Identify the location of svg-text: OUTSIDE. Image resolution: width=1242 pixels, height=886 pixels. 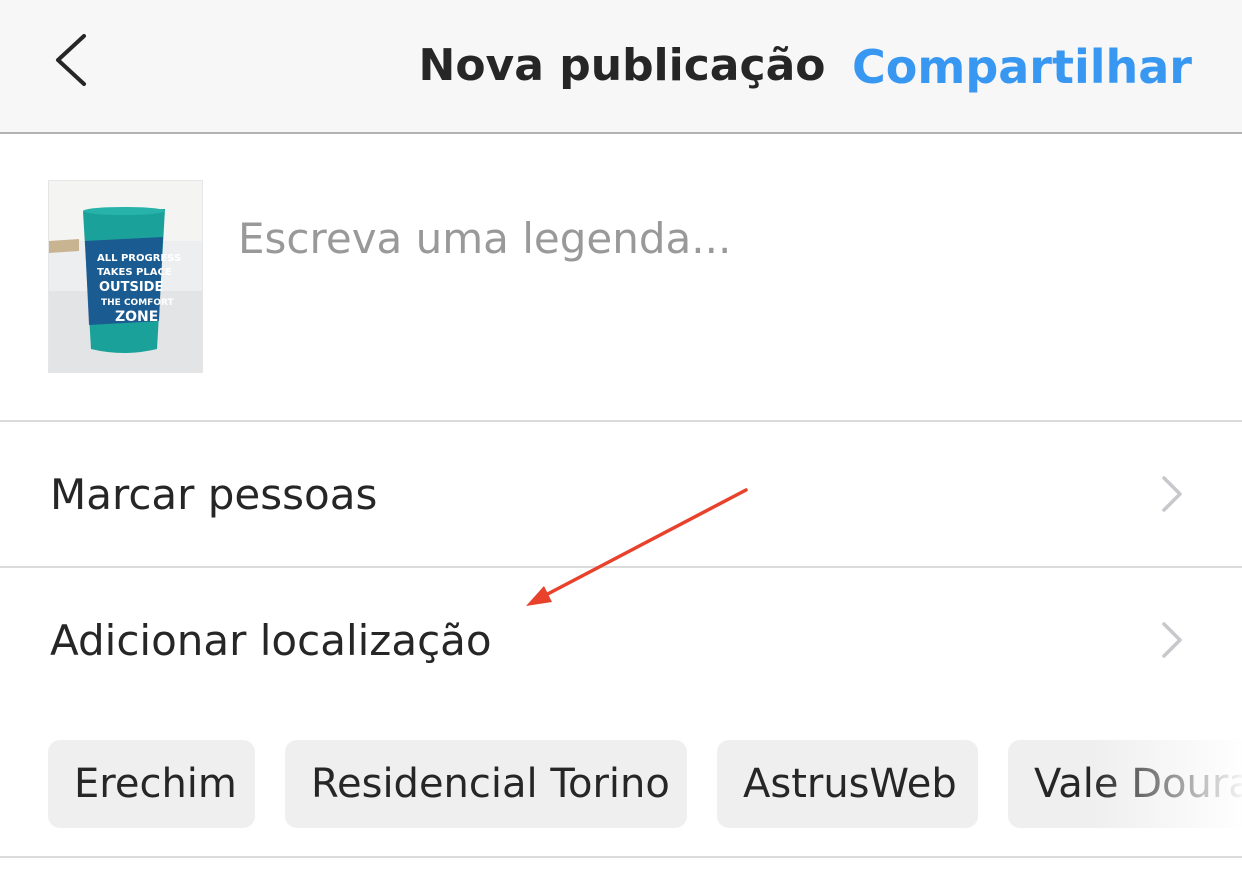
(131, 287).